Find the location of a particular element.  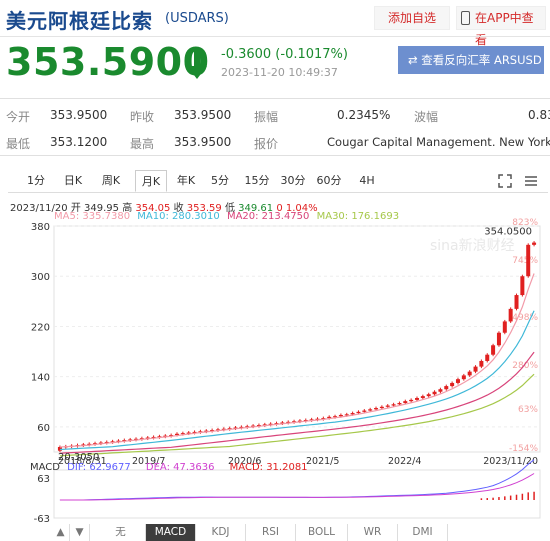

pct-tick-label: 63% is located at coordinates (528, 410).